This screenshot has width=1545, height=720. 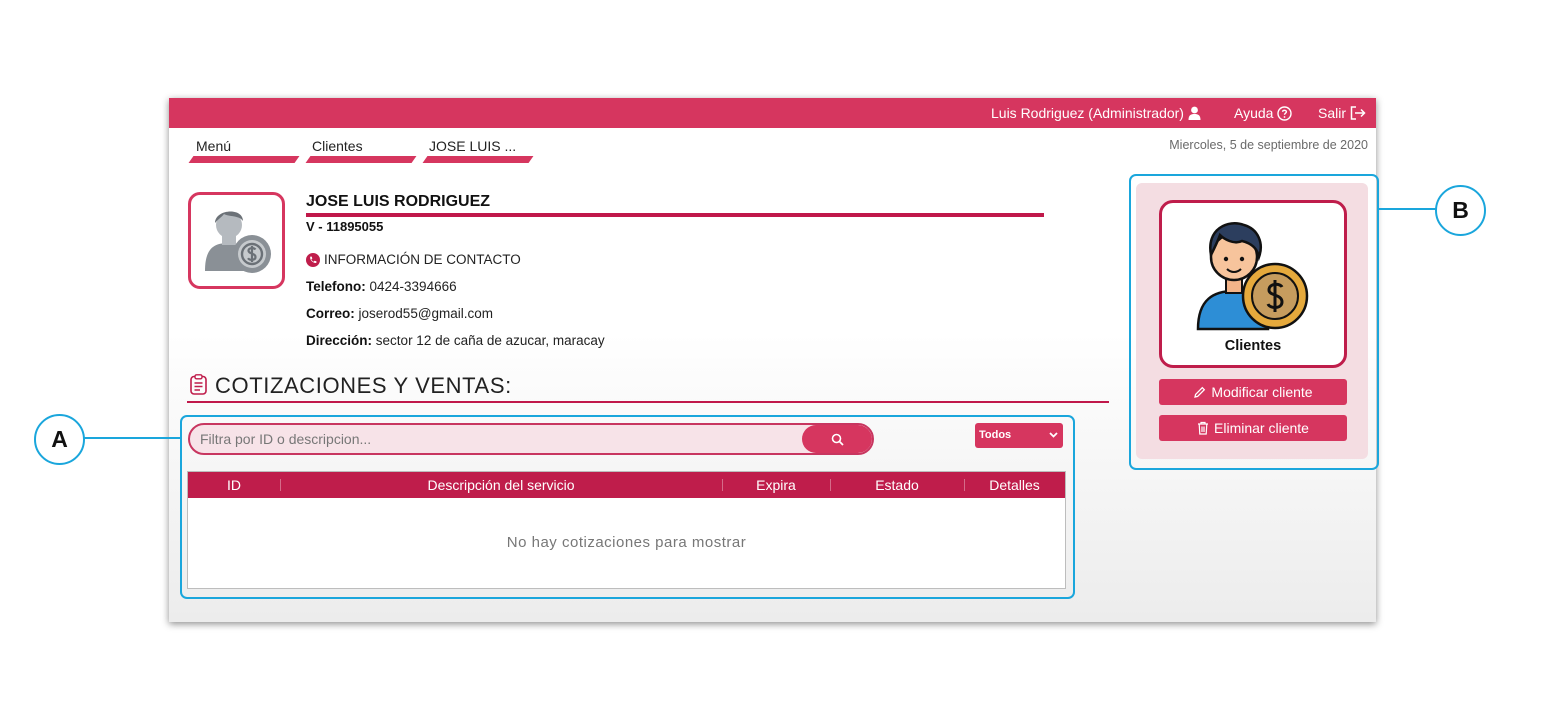 What do you see at coordinates (363, 385) in the screenshot?
I see `section-title: COTIZACIONES Y VENTAS:` at bounding box center [363, 385].